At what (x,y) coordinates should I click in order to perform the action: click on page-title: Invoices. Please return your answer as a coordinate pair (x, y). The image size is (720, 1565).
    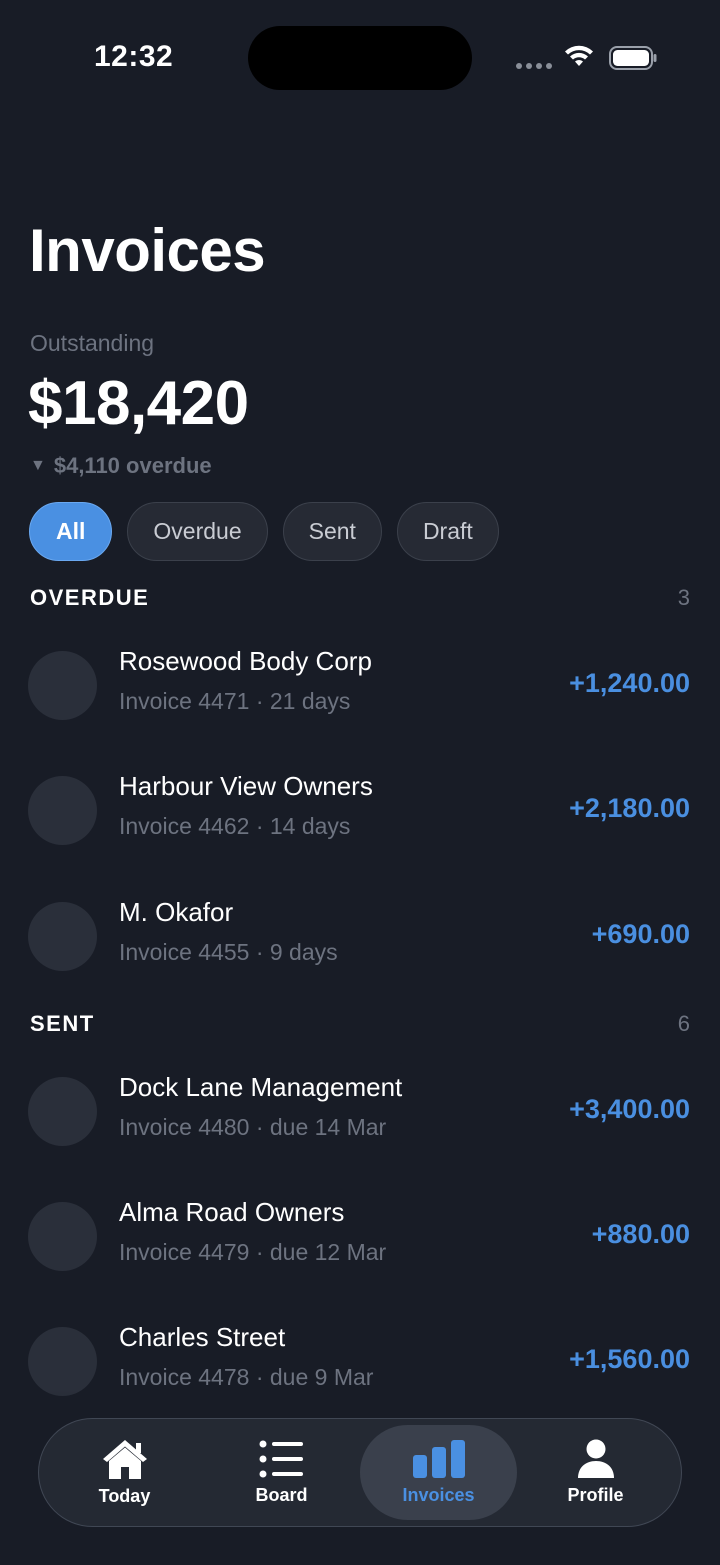
    Looking at the image, I should click on (147, 250).